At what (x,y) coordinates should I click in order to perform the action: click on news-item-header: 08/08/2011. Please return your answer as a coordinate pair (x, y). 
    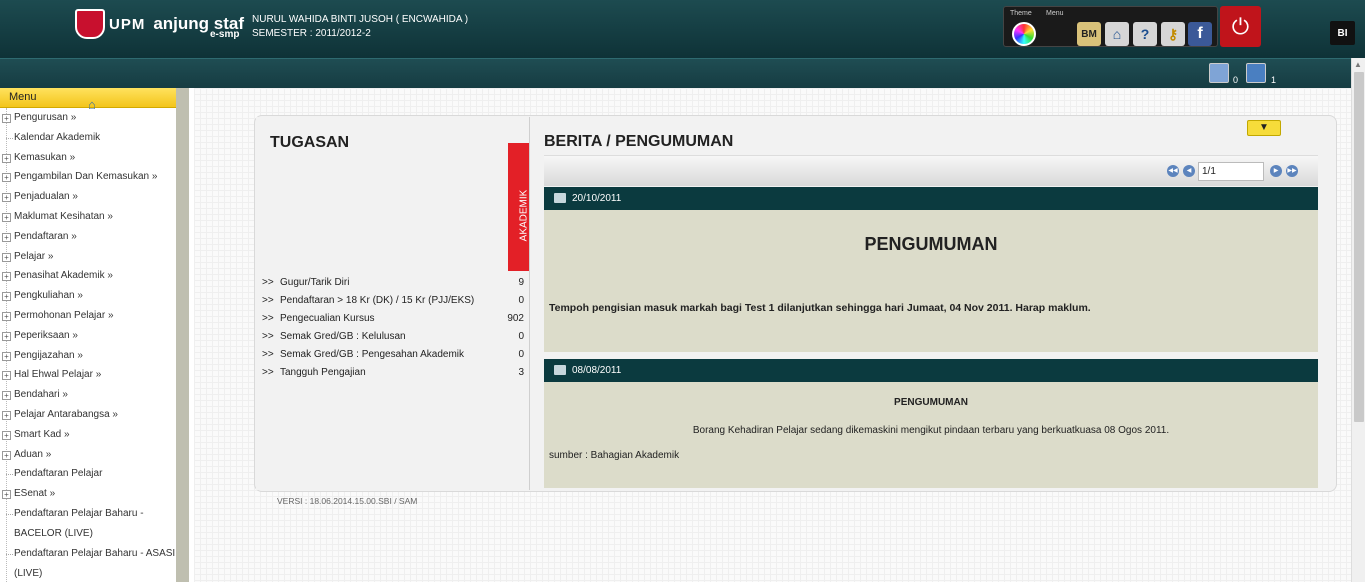
    Looking at the image, I should click on (931, 370).